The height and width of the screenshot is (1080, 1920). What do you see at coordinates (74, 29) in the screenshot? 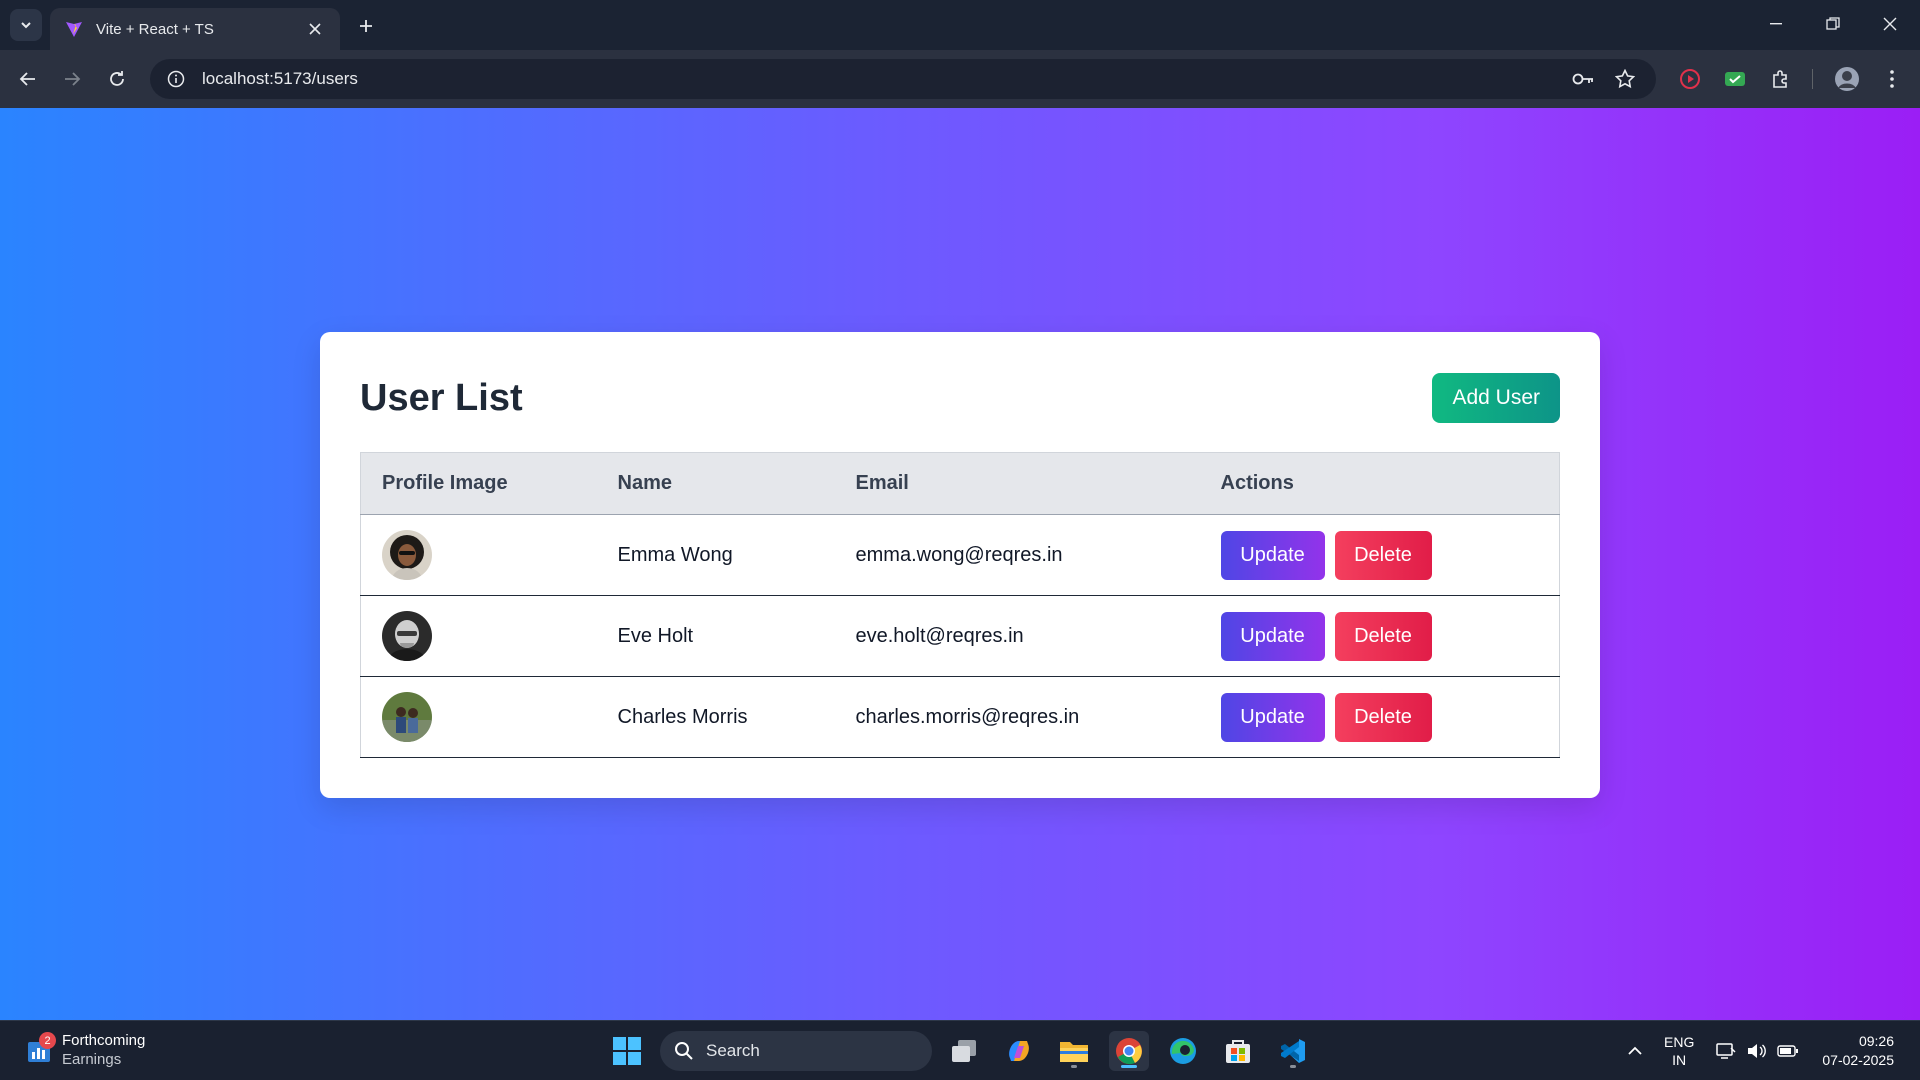
I see `vite-logo-icon` at bounding box center [74, 29].